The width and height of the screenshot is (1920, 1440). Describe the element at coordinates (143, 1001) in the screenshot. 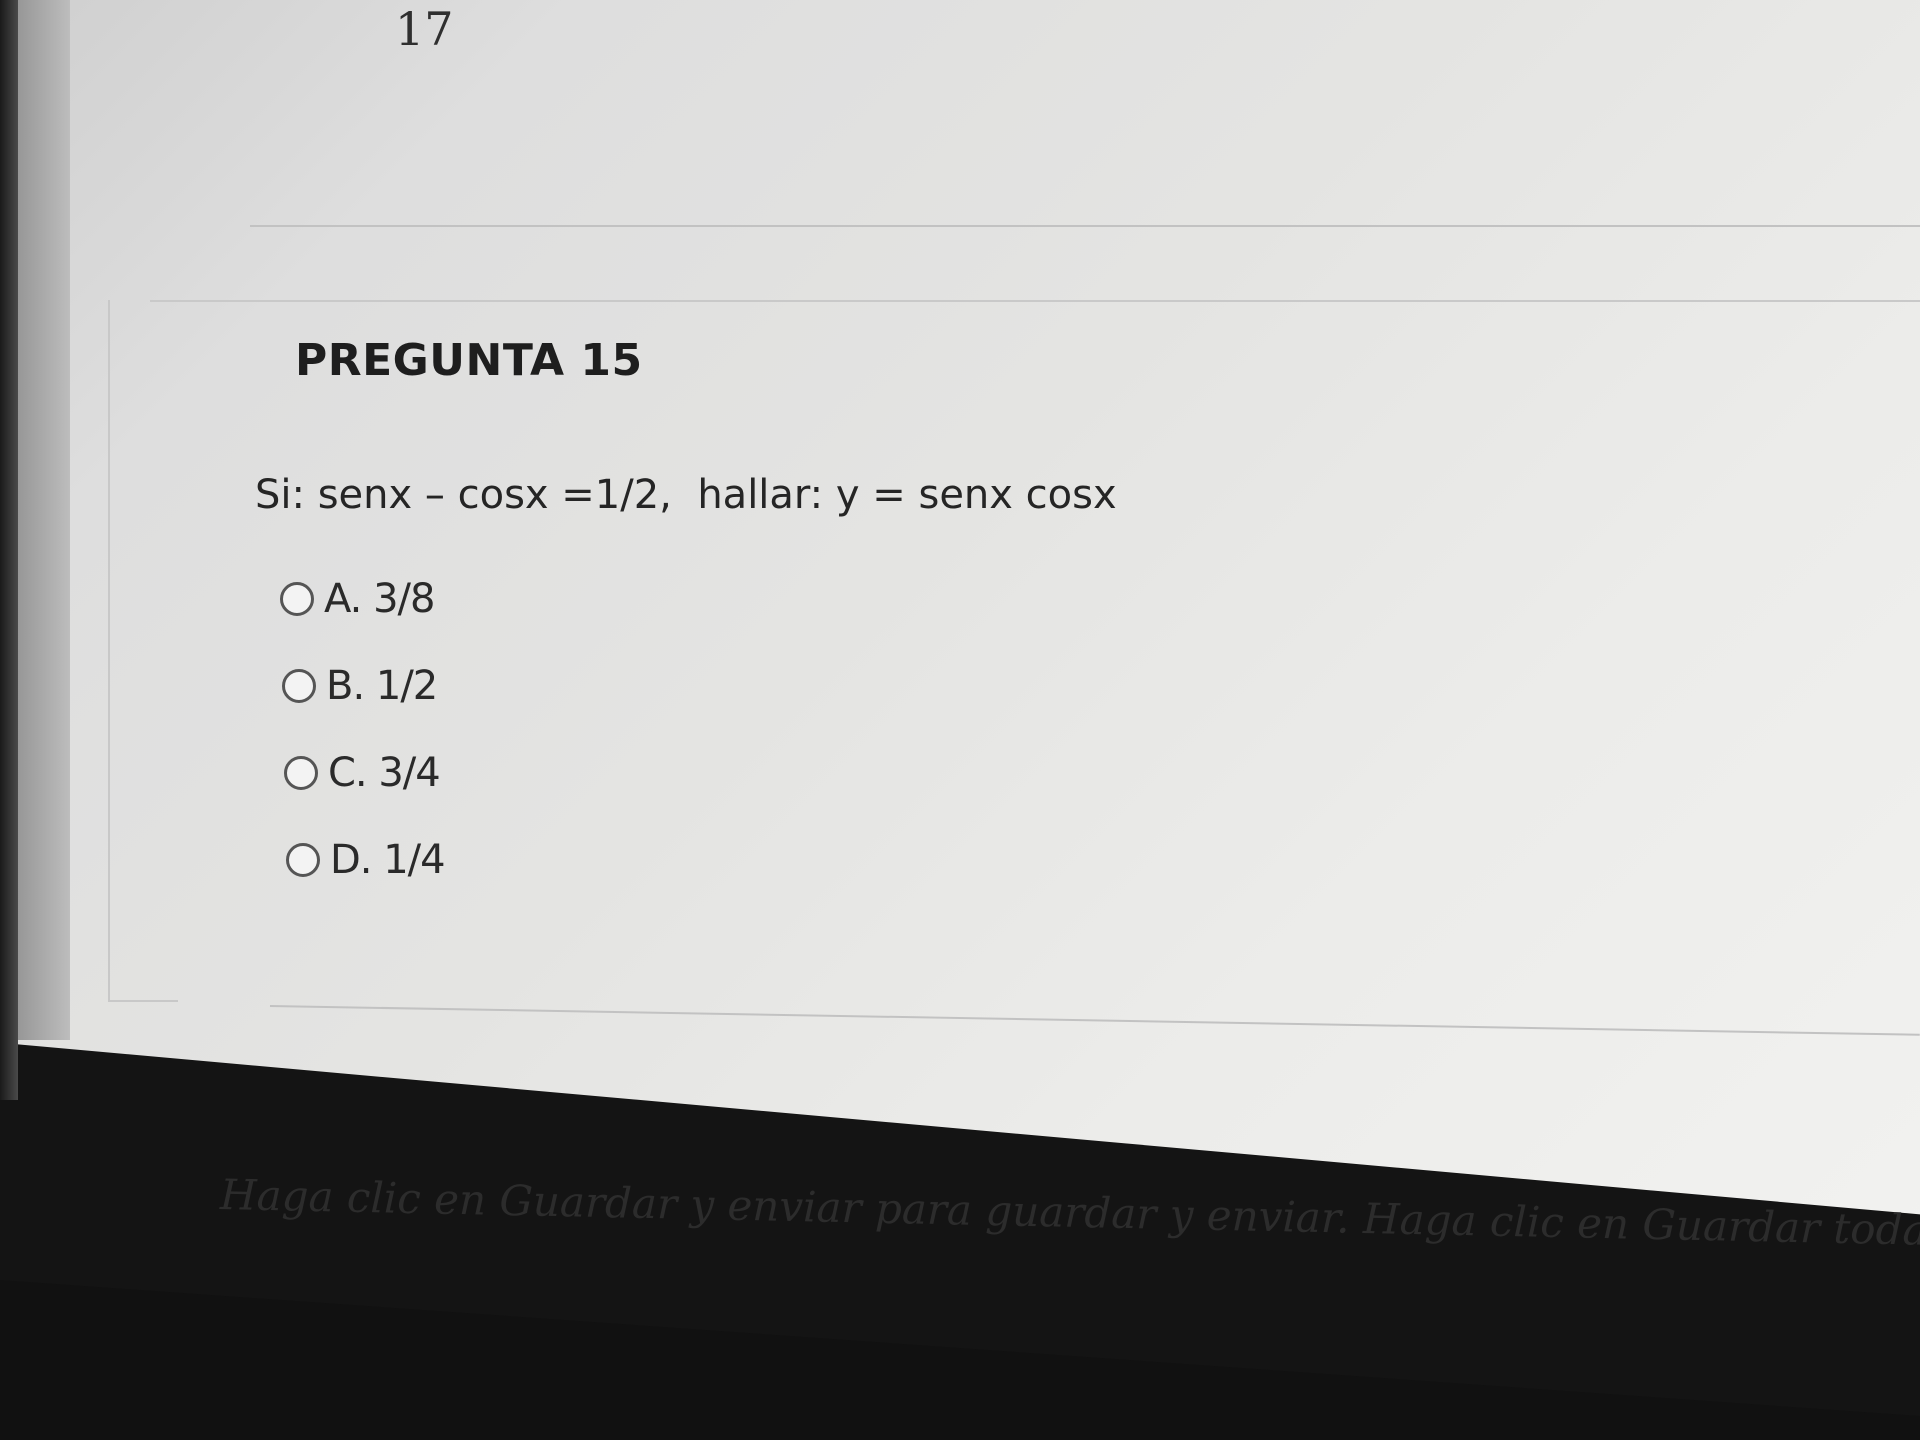

I see `question-container-corner` at that location.